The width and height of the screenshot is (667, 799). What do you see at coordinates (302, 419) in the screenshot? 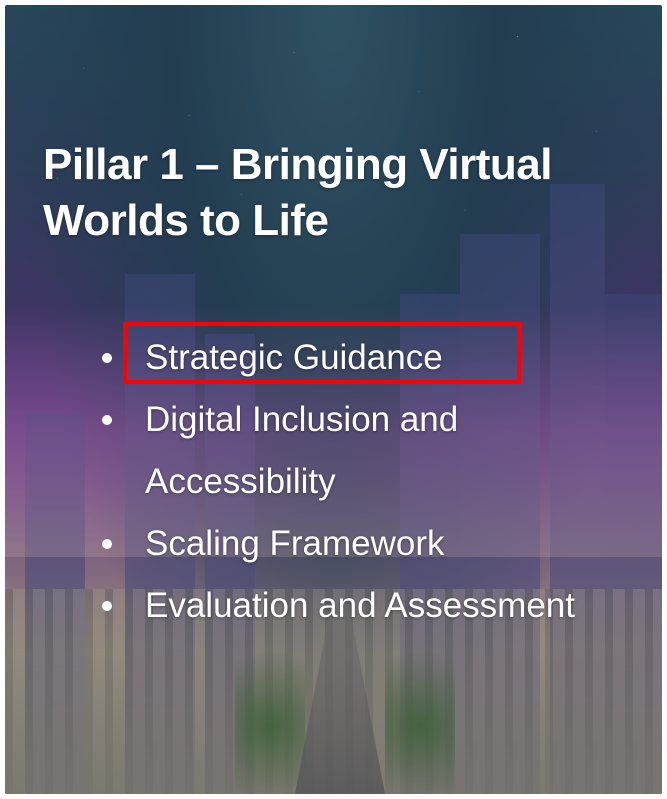
I see `bullet-label: Digital Inclusion and` at bounding box center [302, 419].